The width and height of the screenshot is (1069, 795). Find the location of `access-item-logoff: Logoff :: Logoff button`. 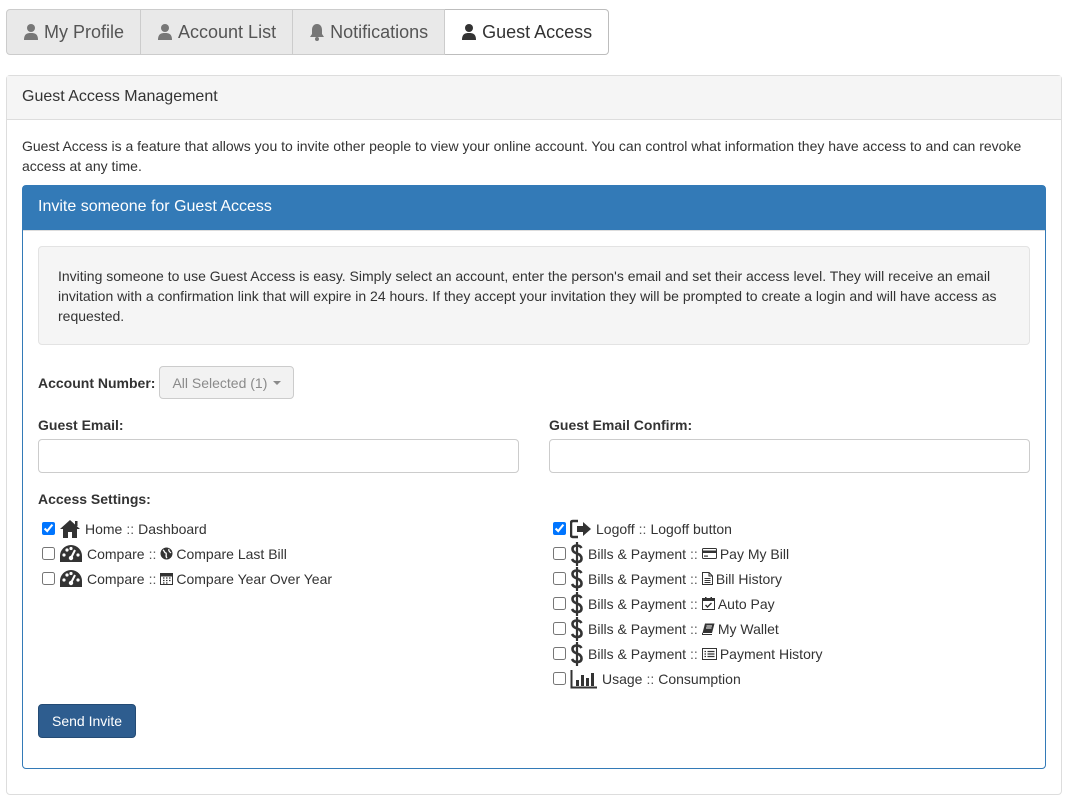

access-item-logoff: Logoff :: Logoff button is located at coordinates (686, 528).